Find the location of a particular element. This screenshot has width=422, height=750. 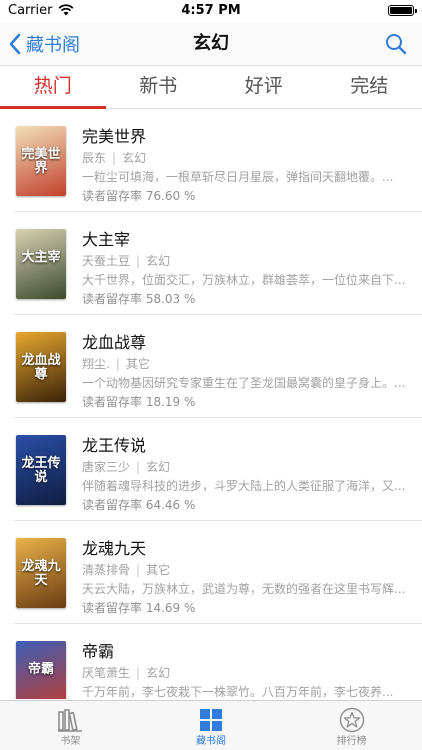

book-cover-image: 帝霸 is located at coordinates (41, 670).